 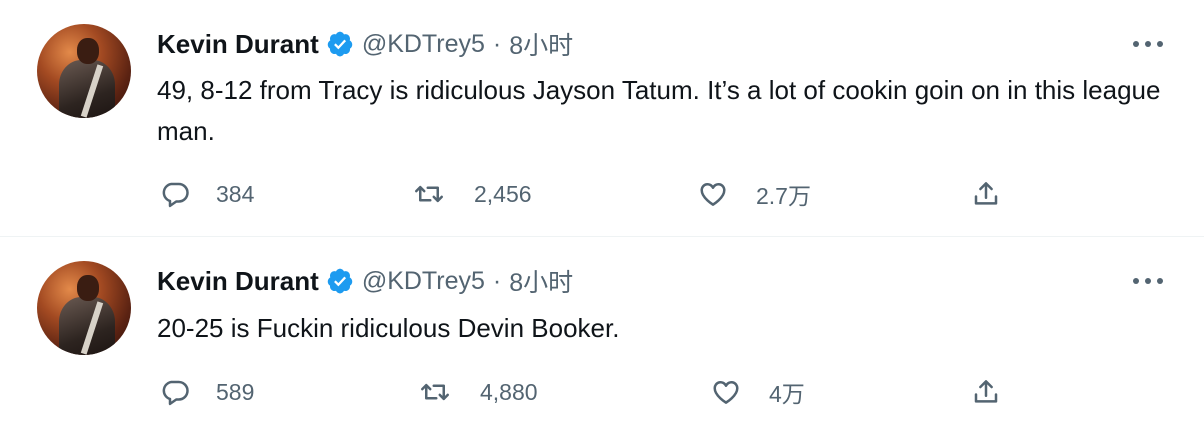 I want to click on retweet-button: 4,880, so click(x=479, y=392).